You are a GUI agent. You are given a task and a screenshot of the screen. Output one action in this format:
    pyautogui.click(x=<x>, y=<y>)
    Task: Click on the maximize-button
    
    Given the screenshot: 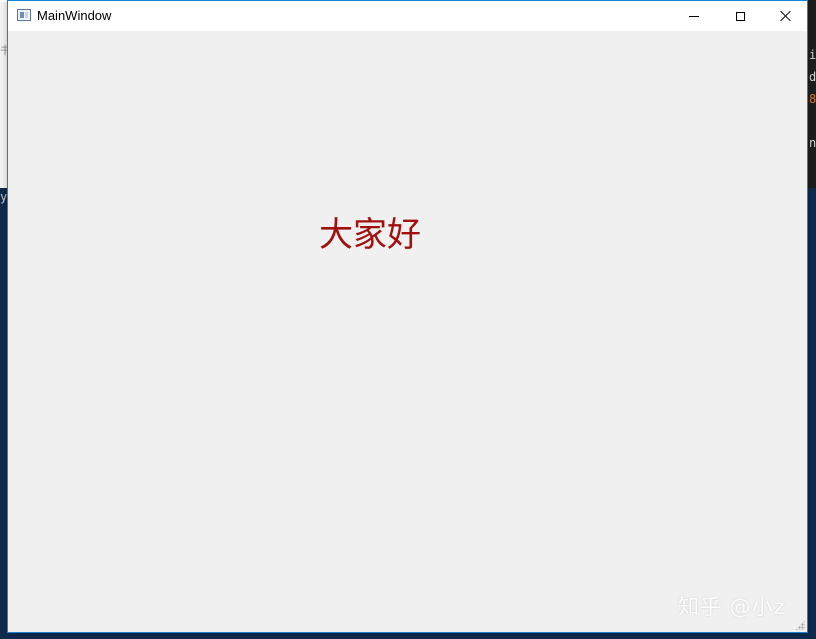 What is the action you would take?
    pyautogui.click(x=740, y=16)
    